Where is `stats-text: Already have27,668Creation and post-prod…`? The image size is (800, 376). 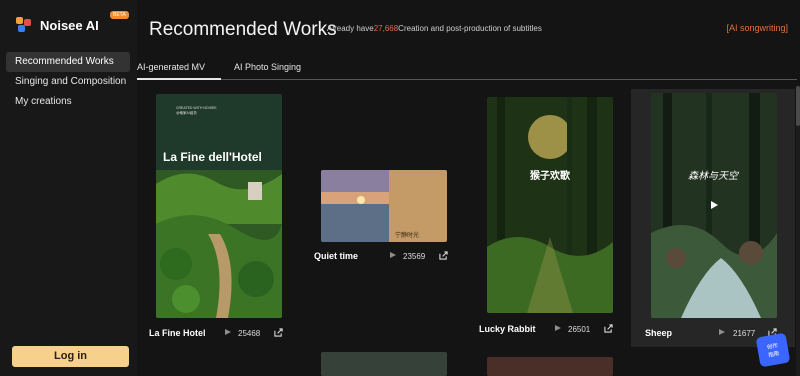 stats-text: Already have27,668Creation and post-prod… is located at coordinates (434, 28).